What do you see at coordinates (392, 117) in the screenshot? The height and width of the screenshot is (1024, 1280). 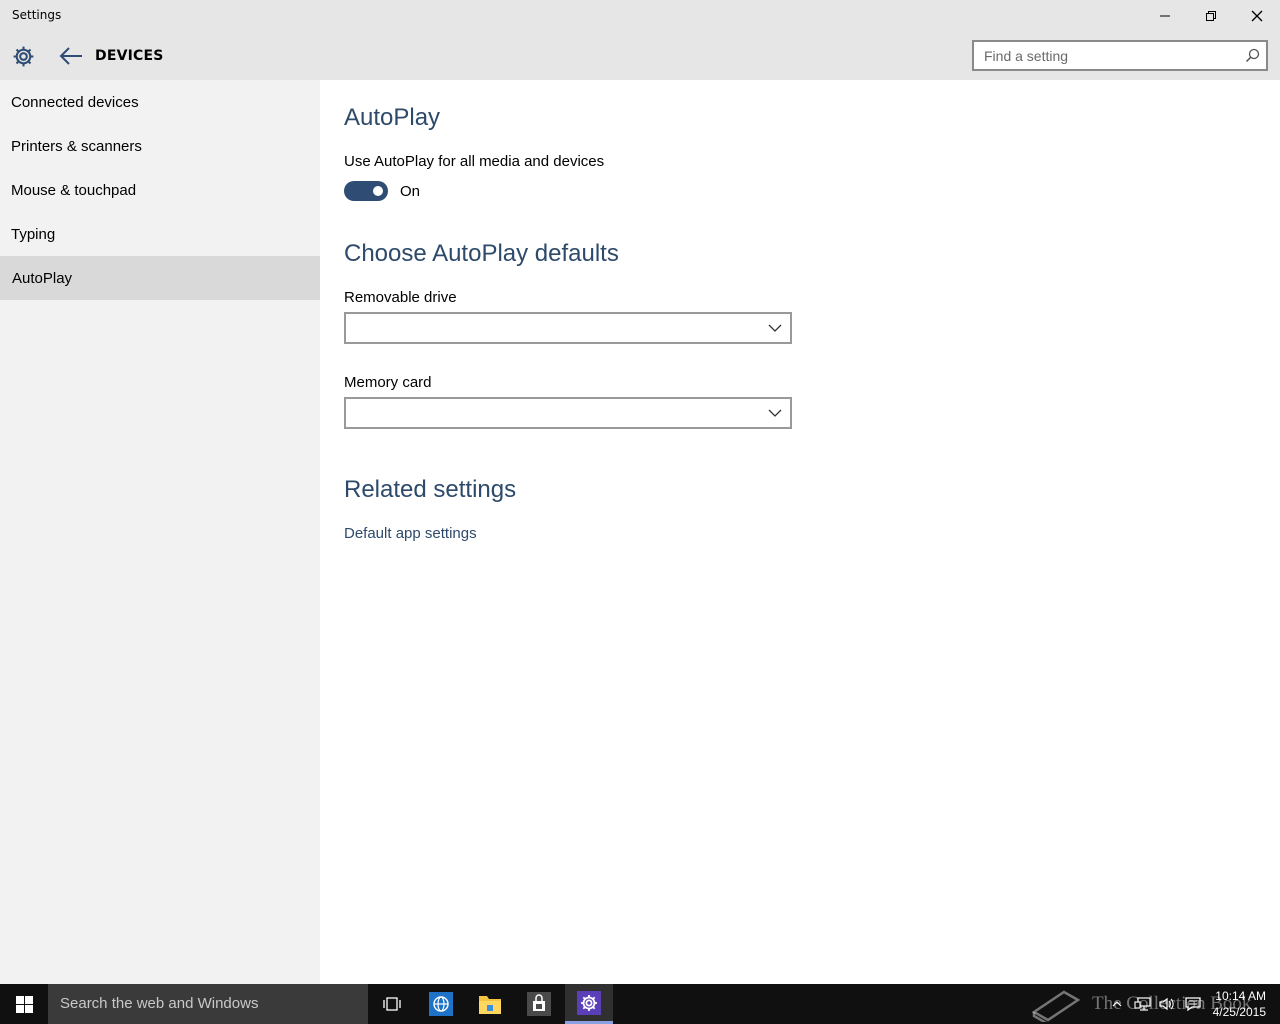 I see `page-title: AutoPlay` at bounding box center [392, 117].